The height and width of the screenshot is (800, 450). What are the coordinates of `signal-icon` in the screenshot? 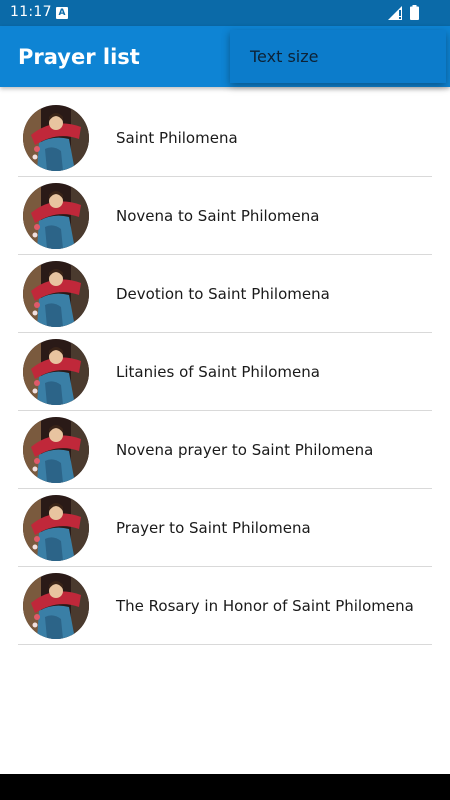 It's located at (395, 13).